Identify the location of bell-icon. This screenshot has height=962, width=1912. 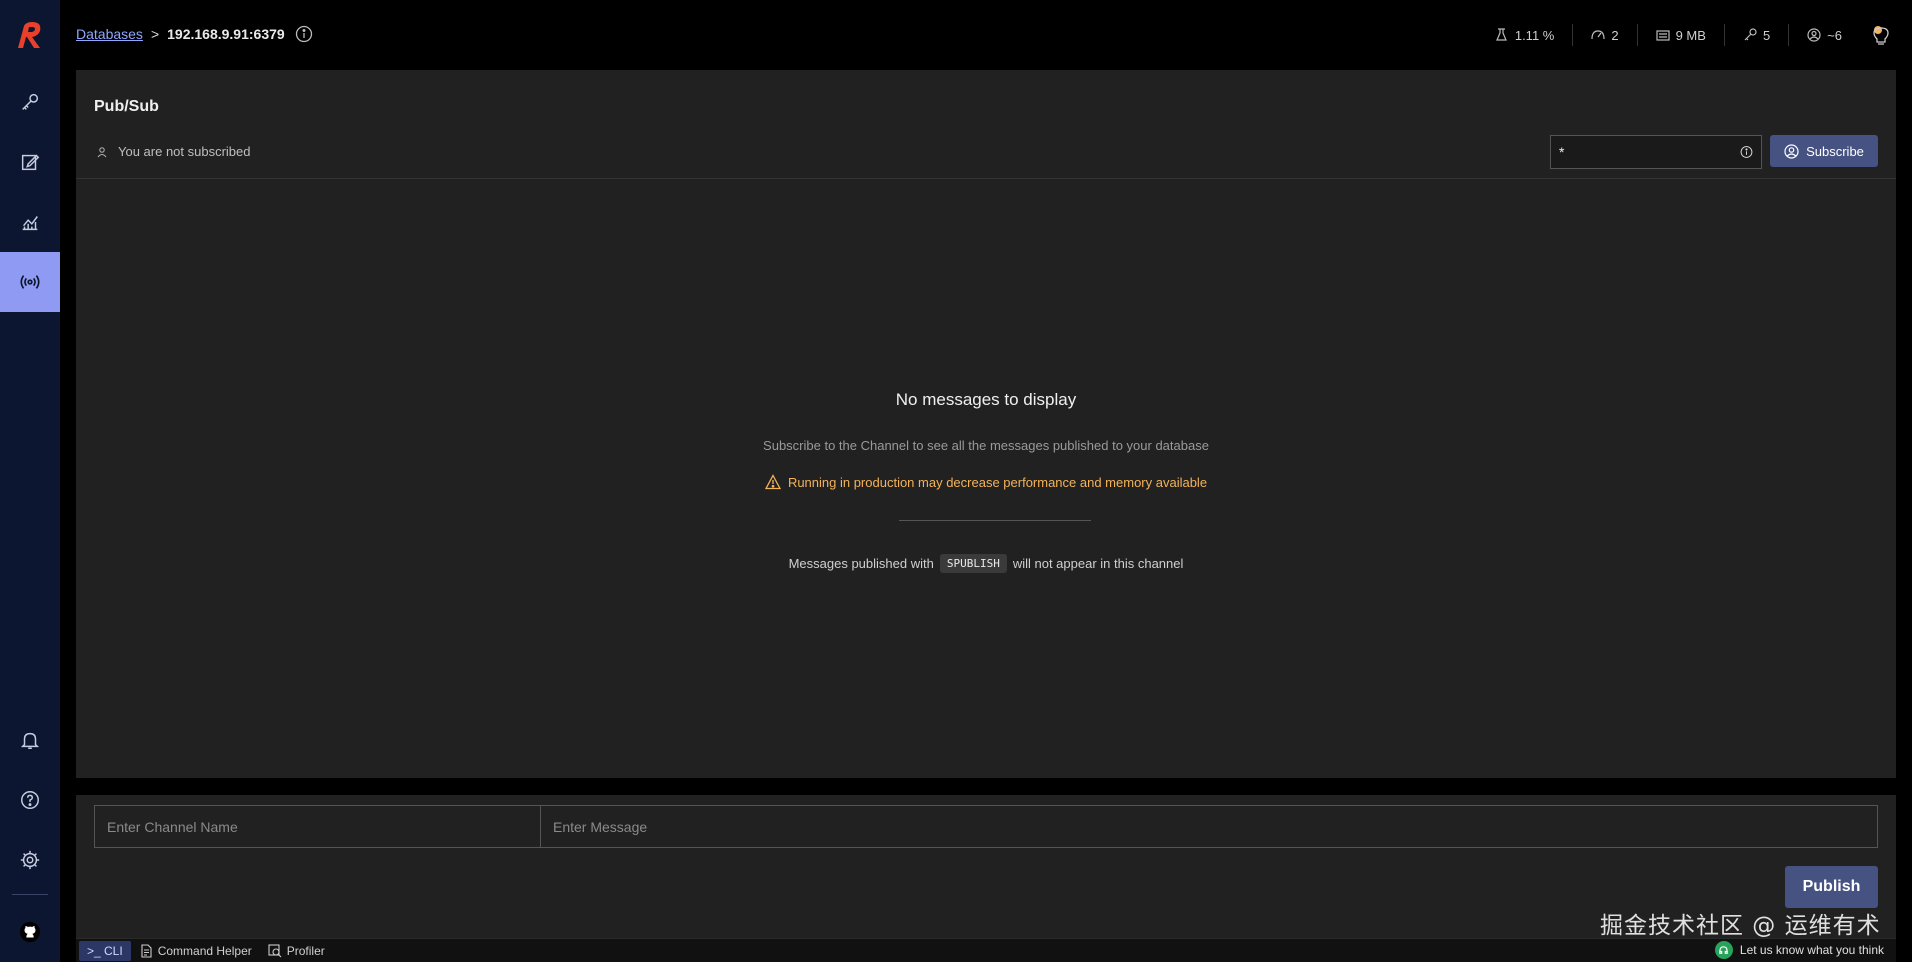
(30, 740).